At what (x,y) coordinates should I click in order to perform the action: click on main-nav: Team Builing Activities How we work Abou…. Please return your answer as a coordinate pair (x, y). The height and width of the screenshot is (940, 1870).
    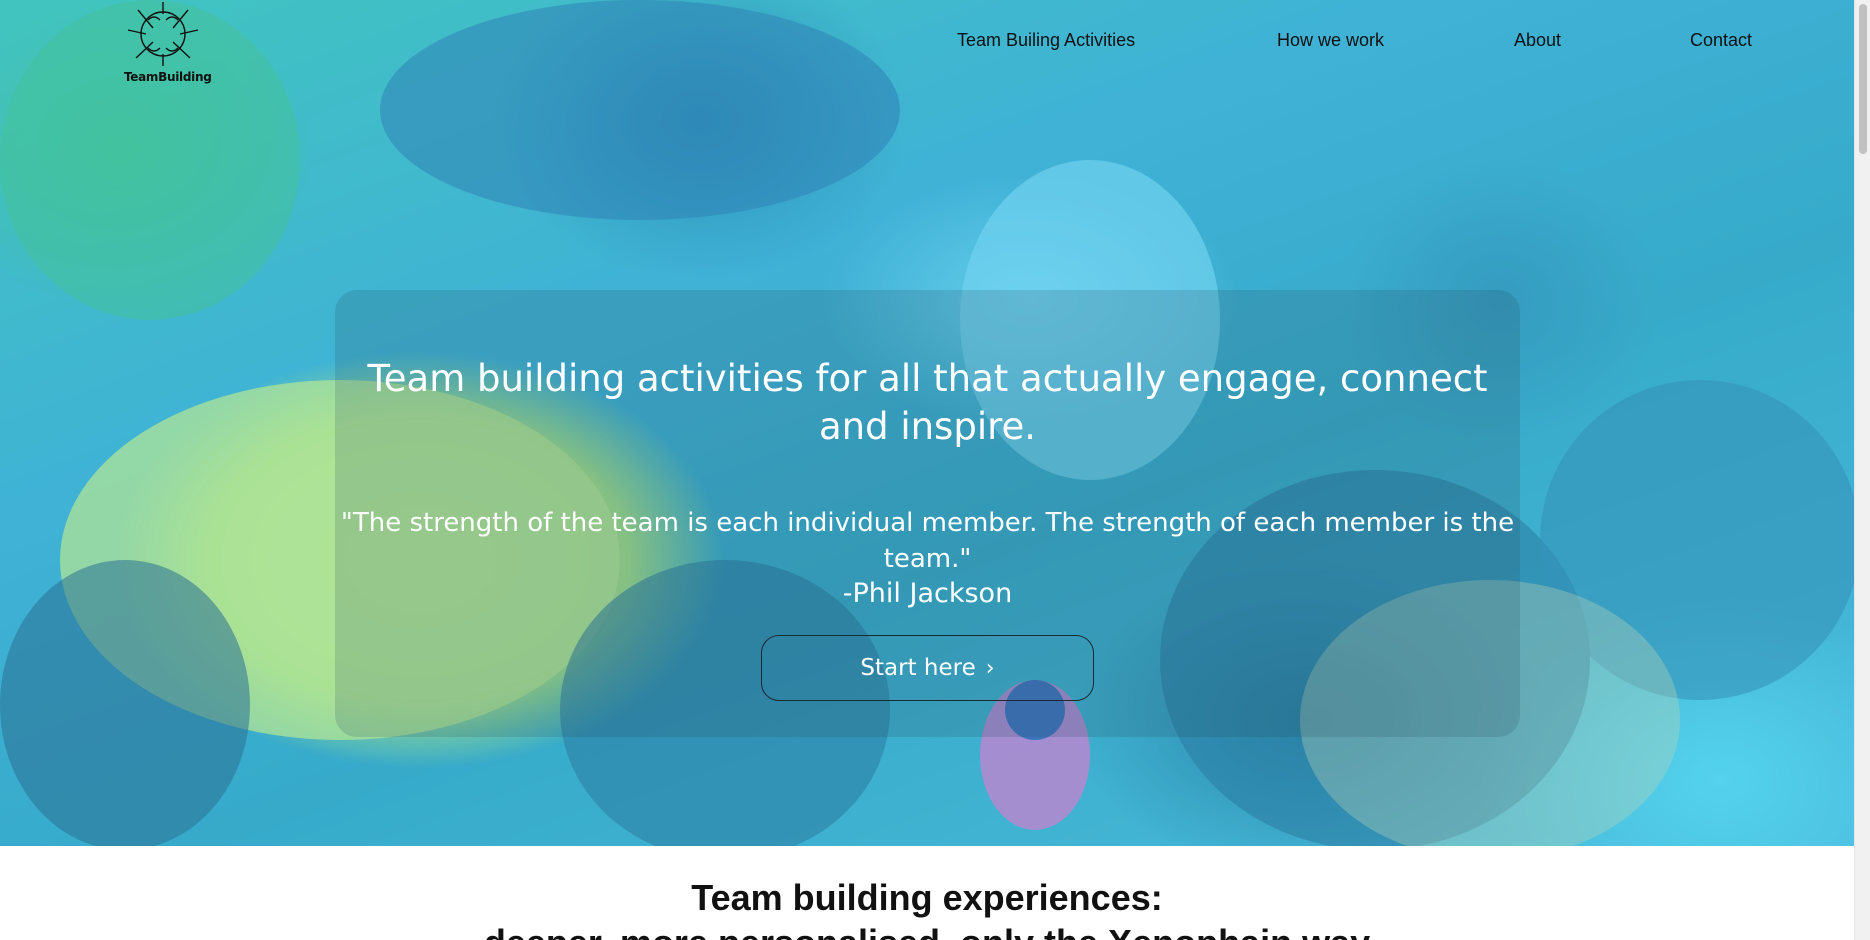
    Looking at the image, I should click on (927, 45).